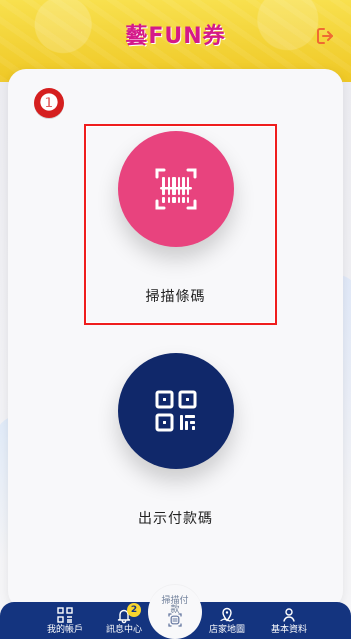  I want to click on app-logo: 藝FUN券, so click(175, 34).